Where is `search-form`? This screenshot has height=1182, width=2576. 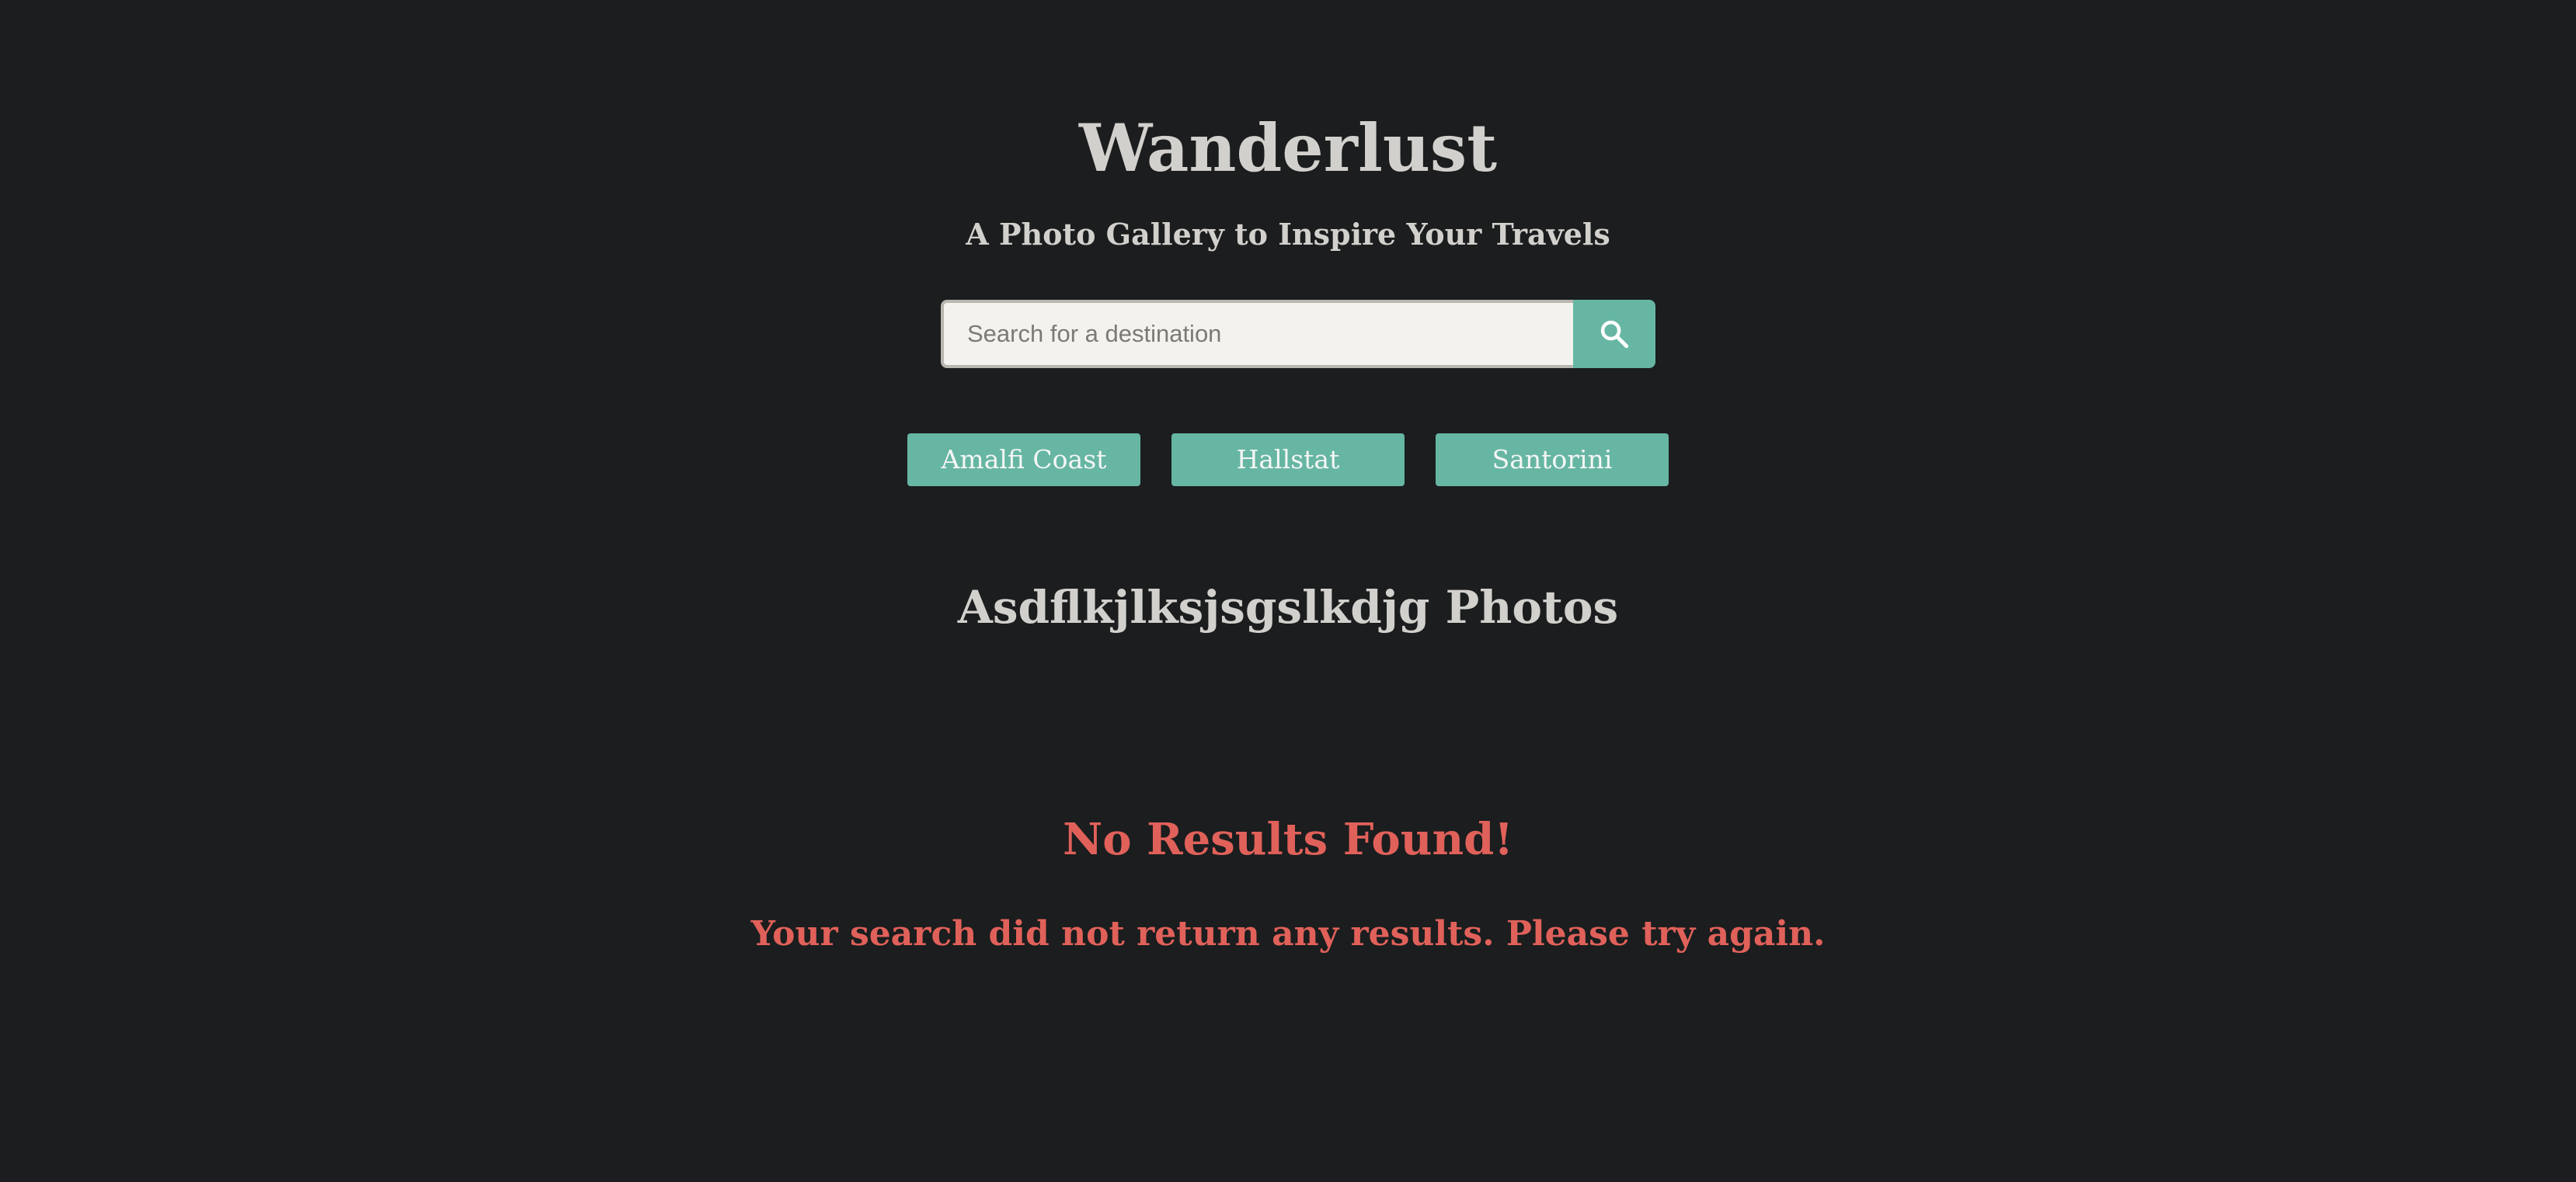
search-form is located at coordinates (1298, 334).